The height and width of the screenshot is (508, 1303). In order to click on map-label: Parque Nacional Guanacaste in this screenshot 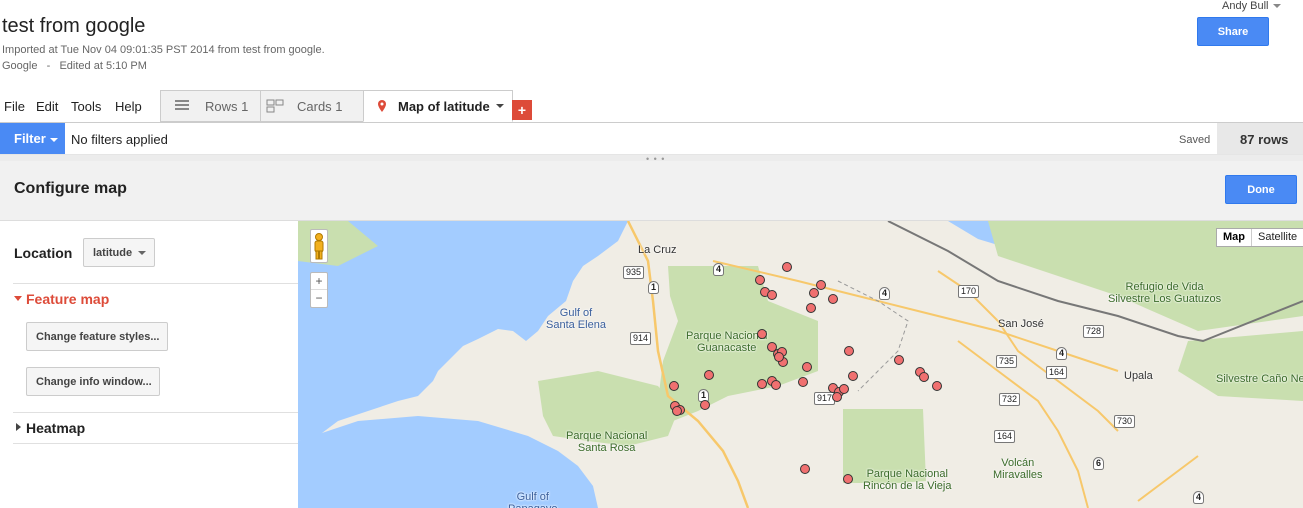, I will do `click(727, 342)`.